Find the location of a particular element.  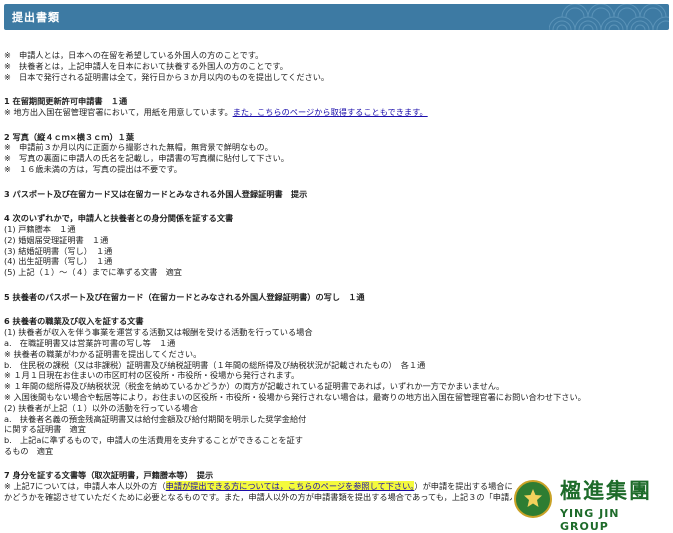

form-download-link: また，こちらのページから取得することもできます。 is located at coordinates (330, 112).